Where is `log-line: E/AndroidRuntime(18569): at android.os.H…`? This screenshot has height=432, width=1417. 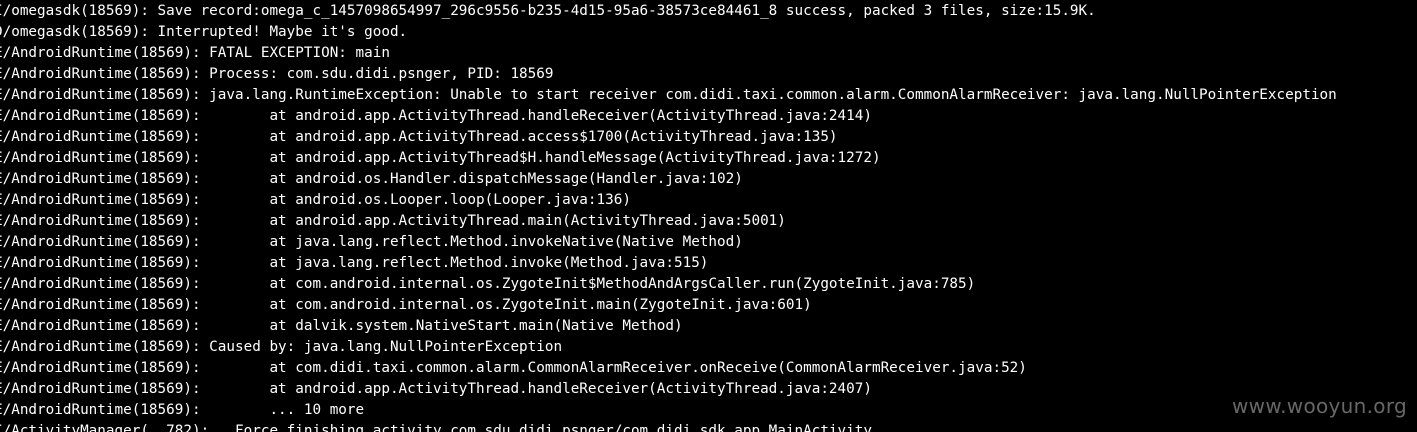 log-line: E/AndroidRuntime(18569): at android.os.H… is located at coordinates (371, 179).